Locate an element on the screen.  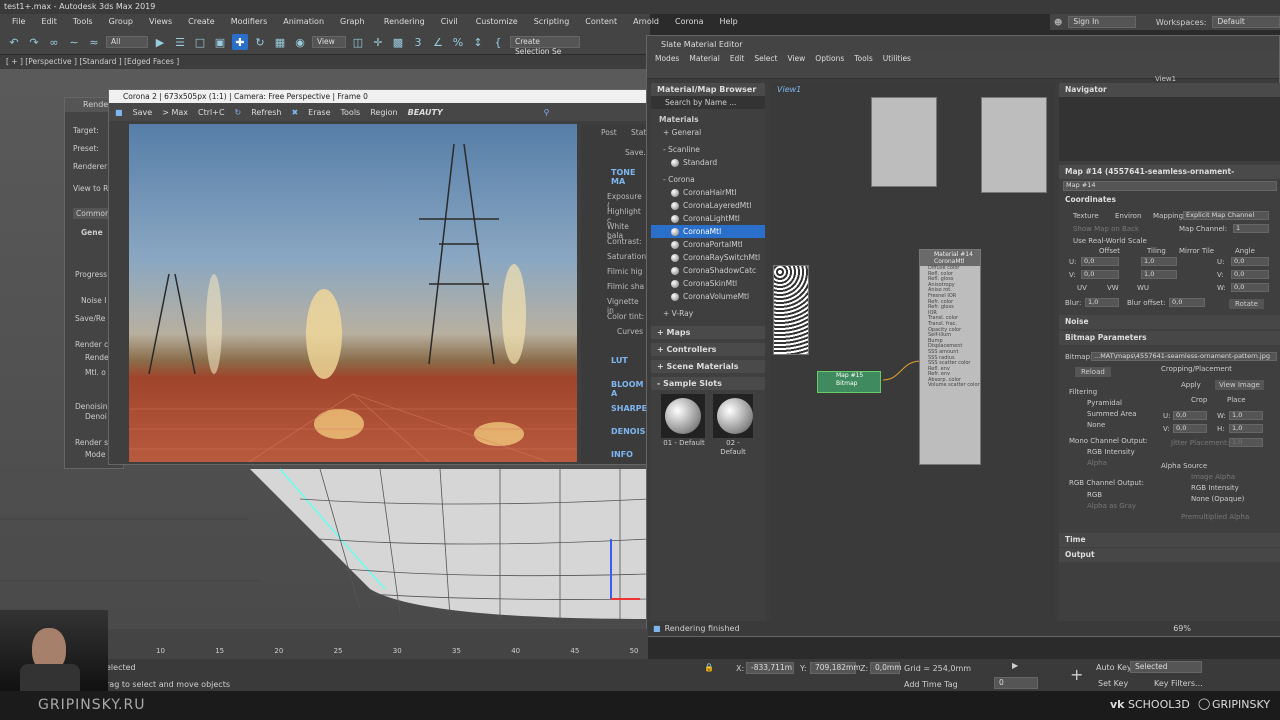
vfb-erase-button: Erase is located at coordinates (319, 112).